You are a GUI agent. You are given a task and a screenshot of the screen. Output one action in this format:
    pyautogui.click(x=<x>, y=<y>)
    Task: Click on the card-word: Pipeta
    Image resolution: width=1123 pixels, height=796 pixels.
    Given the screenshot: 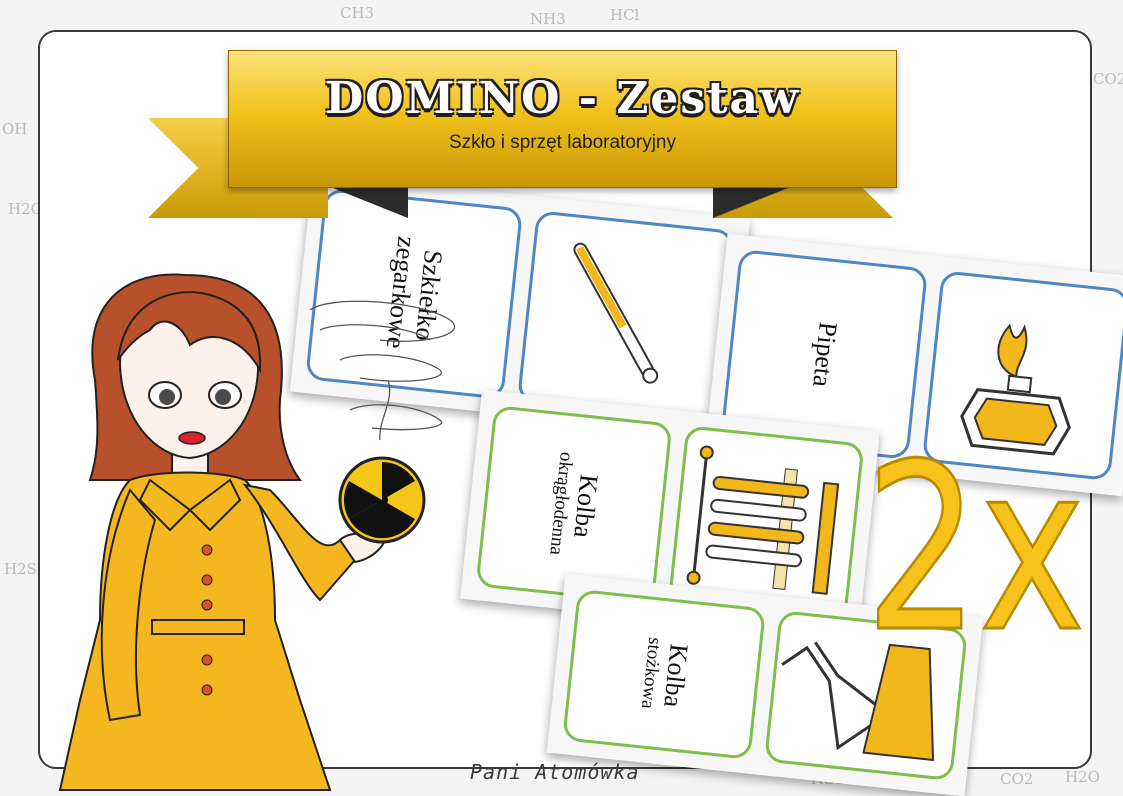 What is the action you would take?
    pyautogui.click(x=824, y=354)
    